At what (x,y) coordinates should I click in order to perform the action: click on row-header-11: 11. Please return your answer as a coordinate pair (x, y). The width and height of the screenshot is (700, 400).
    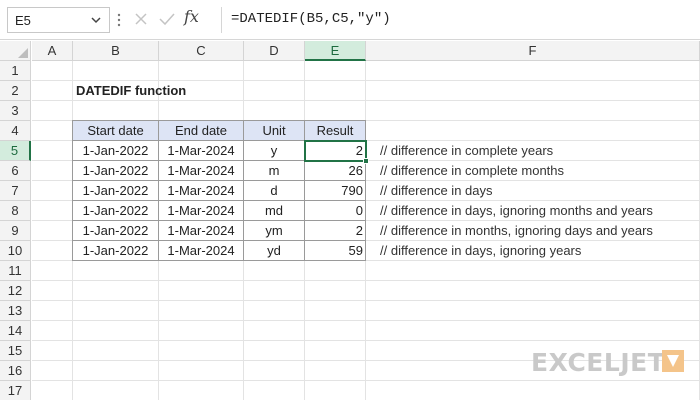
    Looking at the image, I should click on (15, 271).